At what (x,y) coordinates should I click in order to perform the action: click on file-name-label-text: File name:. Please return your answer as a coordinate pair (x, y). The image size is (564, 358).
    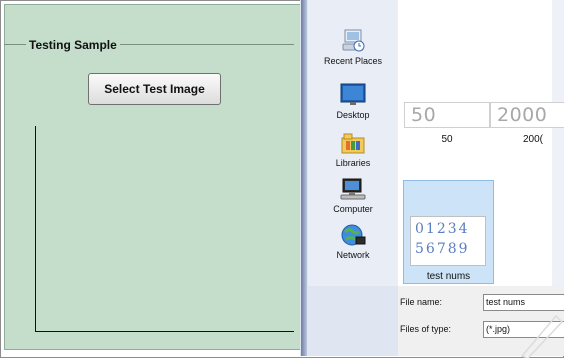
    Looking at the image, I should click on (421, 302).